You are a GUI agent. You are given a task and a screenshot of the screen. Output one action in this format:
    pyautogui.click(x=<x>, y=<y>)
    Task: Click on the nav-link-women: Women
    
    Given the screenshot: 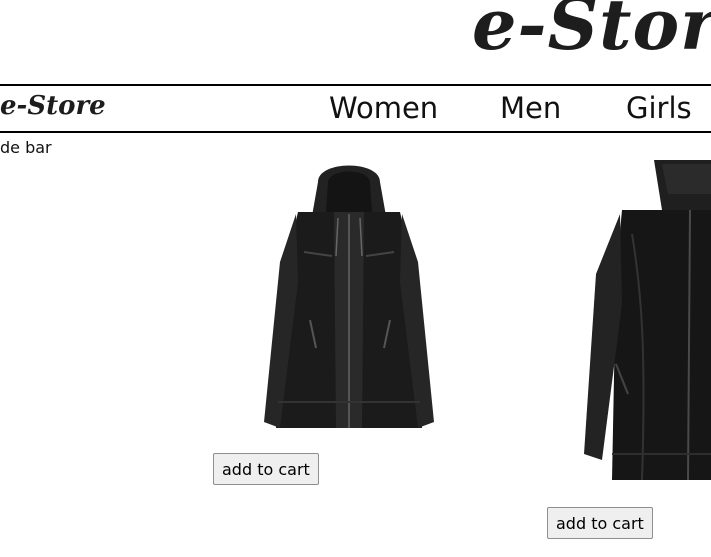 What is the action you would take?
    pyautogui.click(x=383, y=108)
    